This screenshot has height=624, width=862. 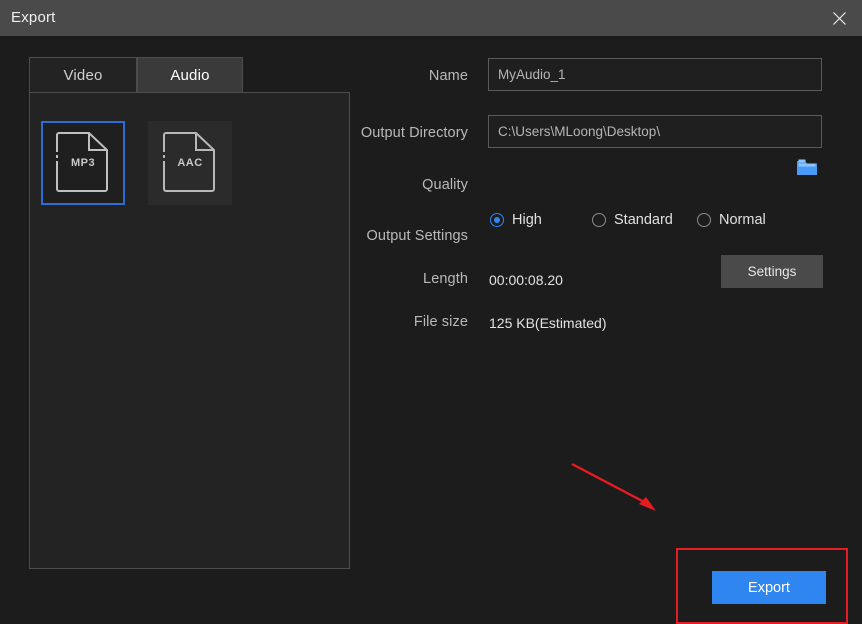 What do you see at coordinates (445, 279) in the screenshot?
I see `length-label: Length` at bounding box center [445, 279].